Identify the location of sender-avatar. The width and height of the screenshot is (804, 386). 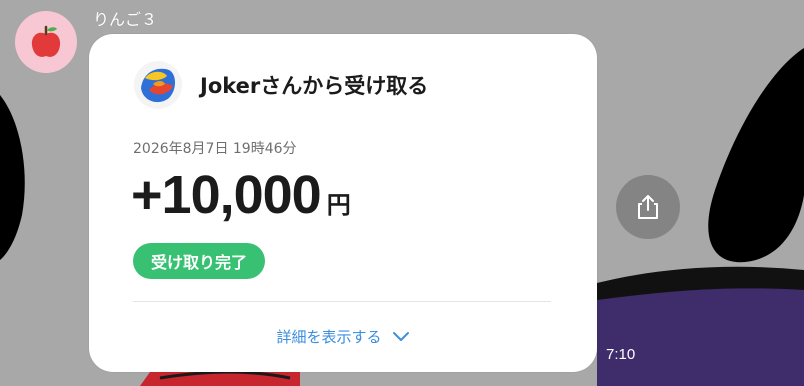
(46, 42).